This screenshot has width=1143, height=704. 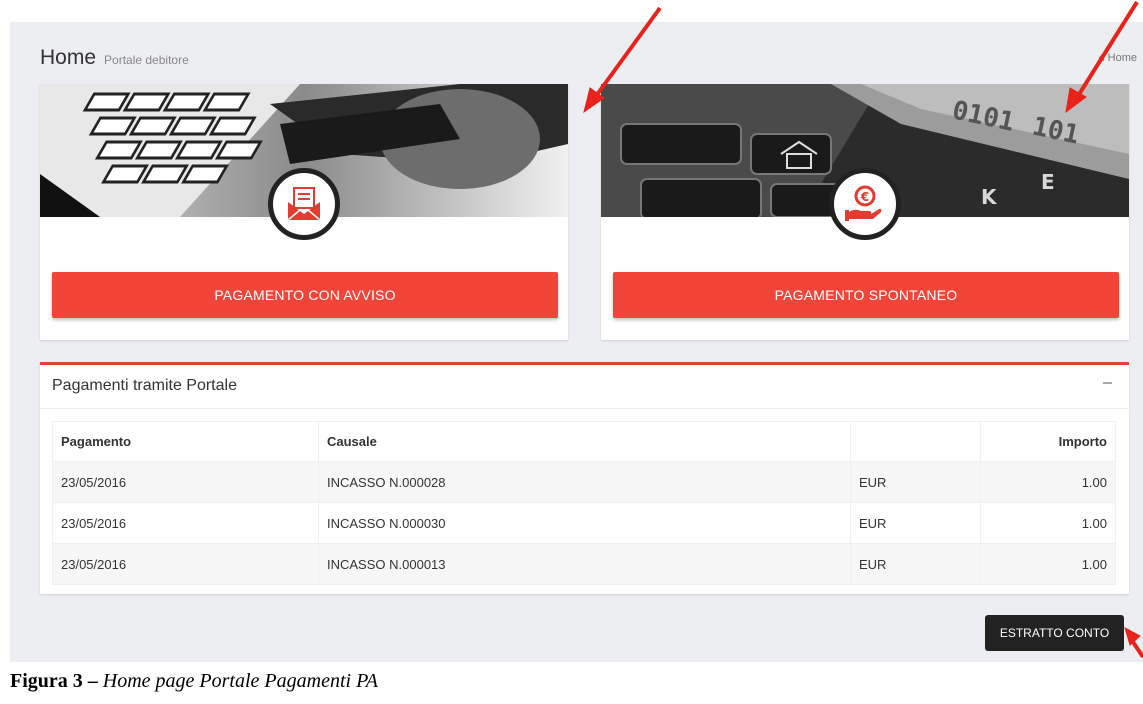 What do you see at coordinates (144, 385) in the screenshot?
I see `box-title: Pagamenti tramite Portale` at bounding box center [144, 385].